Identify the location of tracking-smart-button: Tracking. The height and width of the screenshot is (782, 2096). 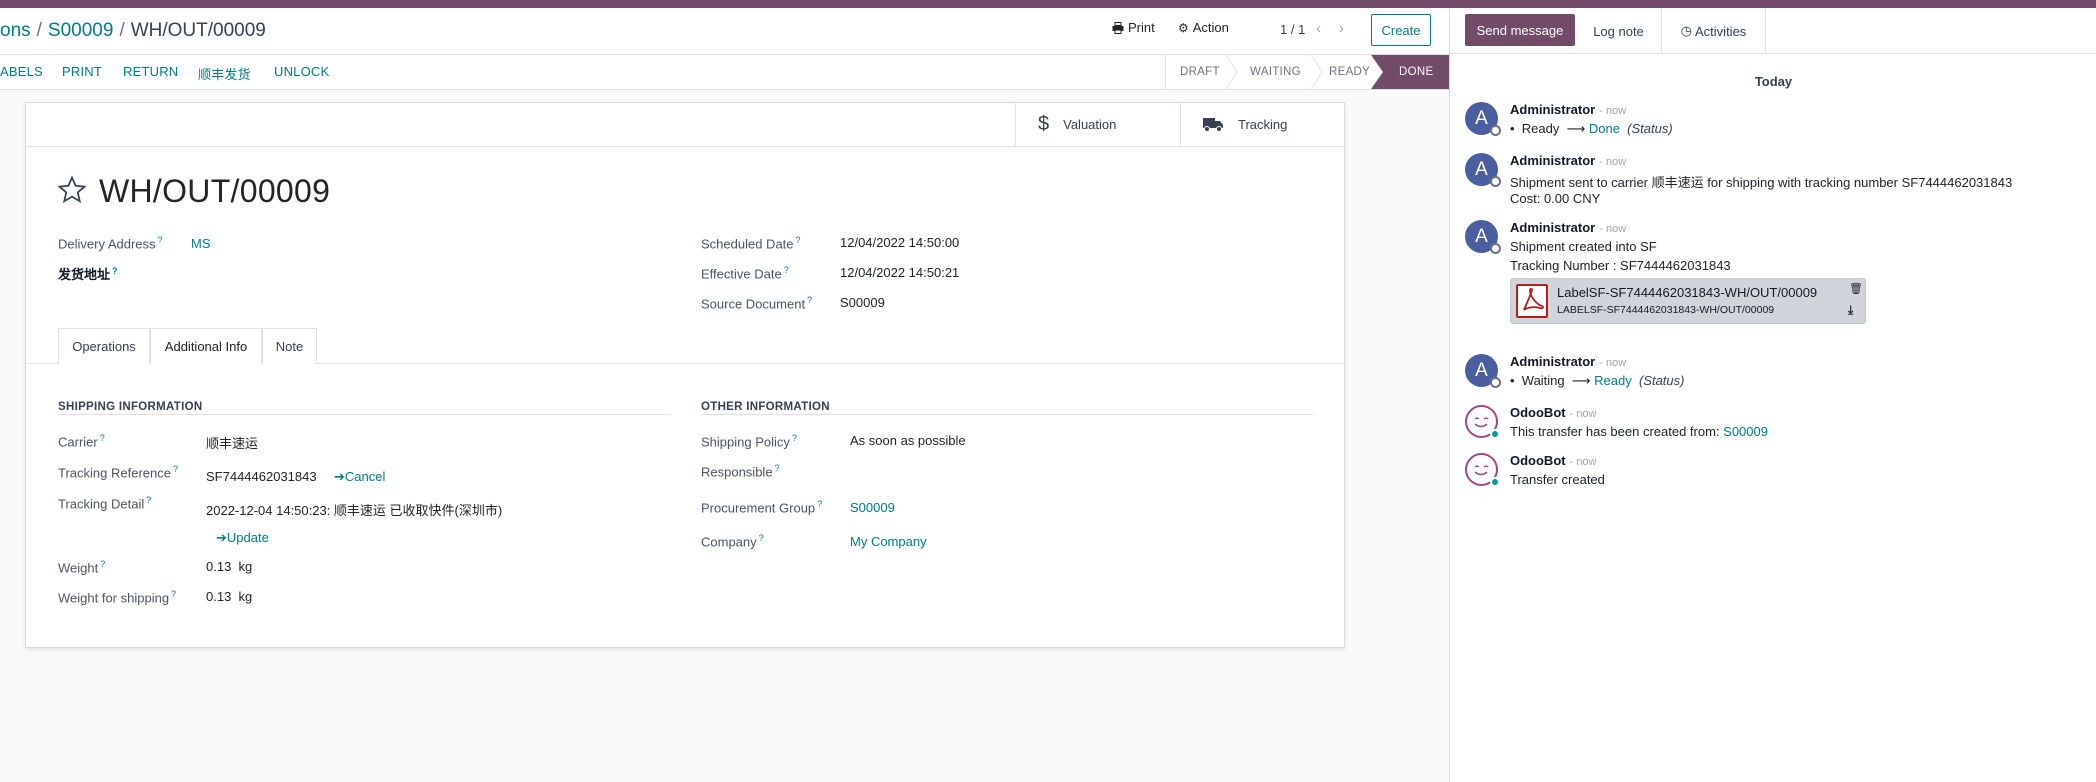
(1262, 124).